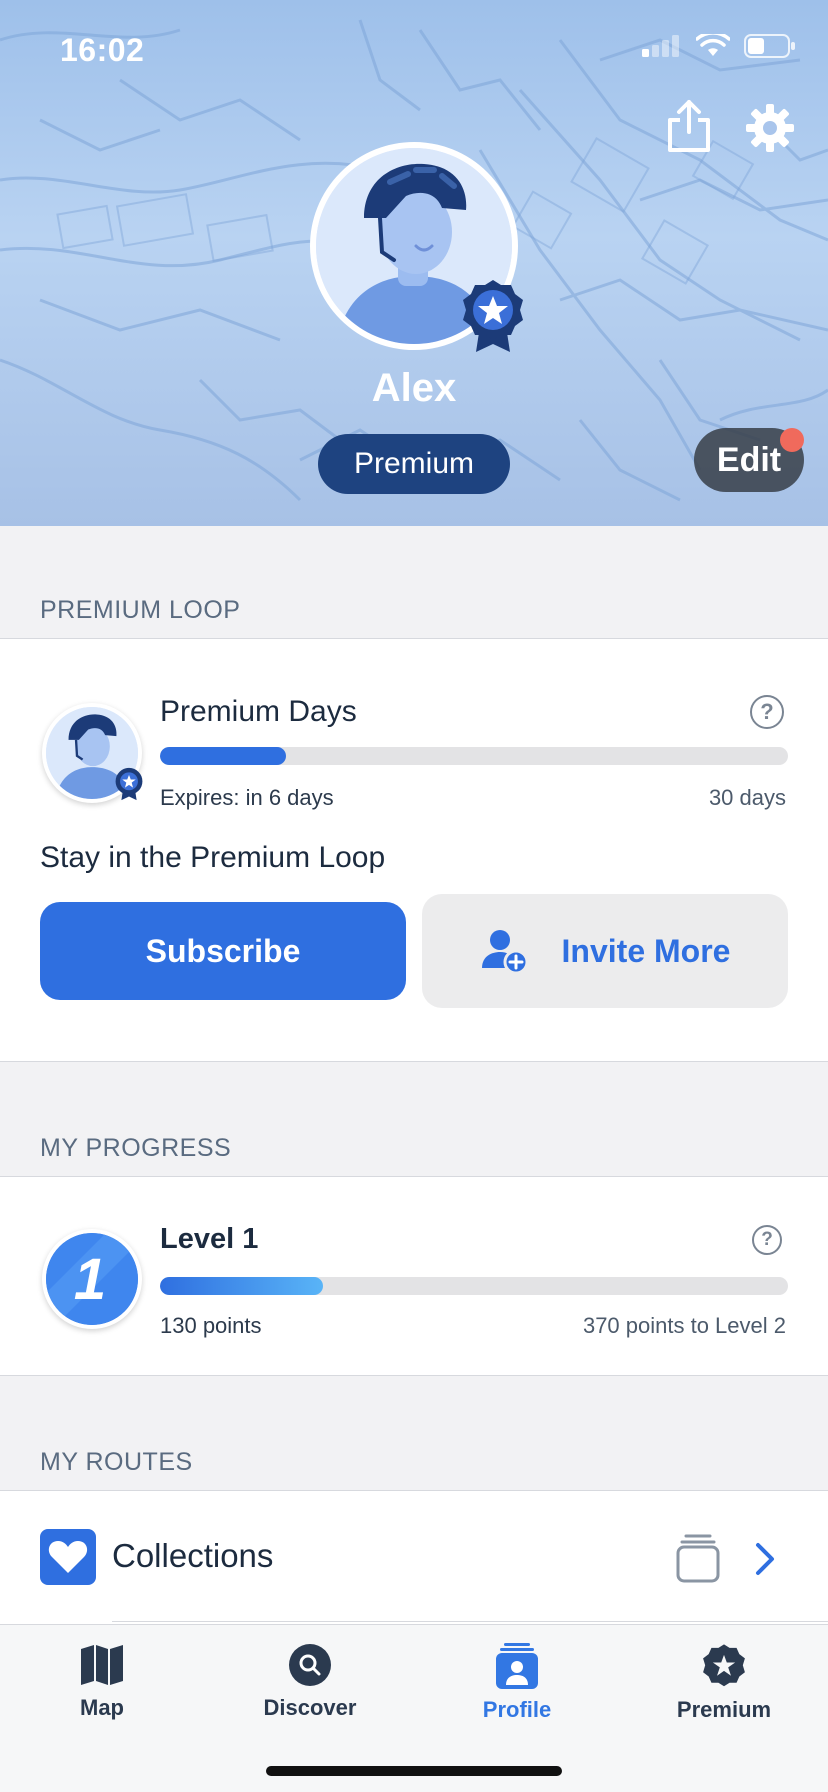 Image resolution: width=828 pixels, height=1792 pixels. What do you see at coordinates (102, 1665) in the screenshot?
I see `map-icon` at bounding box center [102, 1665].